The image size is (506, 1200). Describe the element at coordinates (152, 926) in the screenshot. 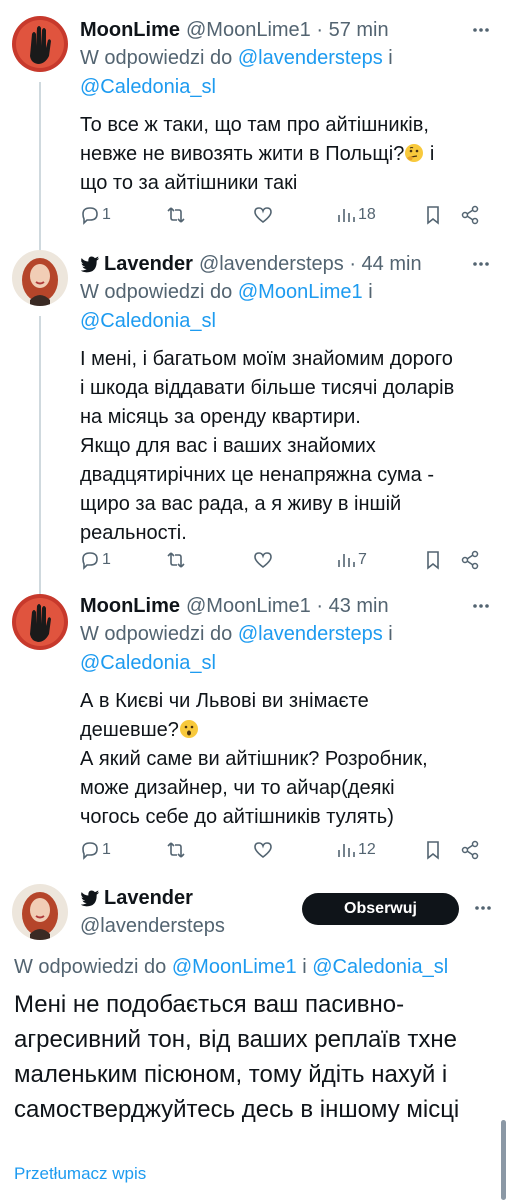

I see `author-handle: @lavendersteps` at that location.